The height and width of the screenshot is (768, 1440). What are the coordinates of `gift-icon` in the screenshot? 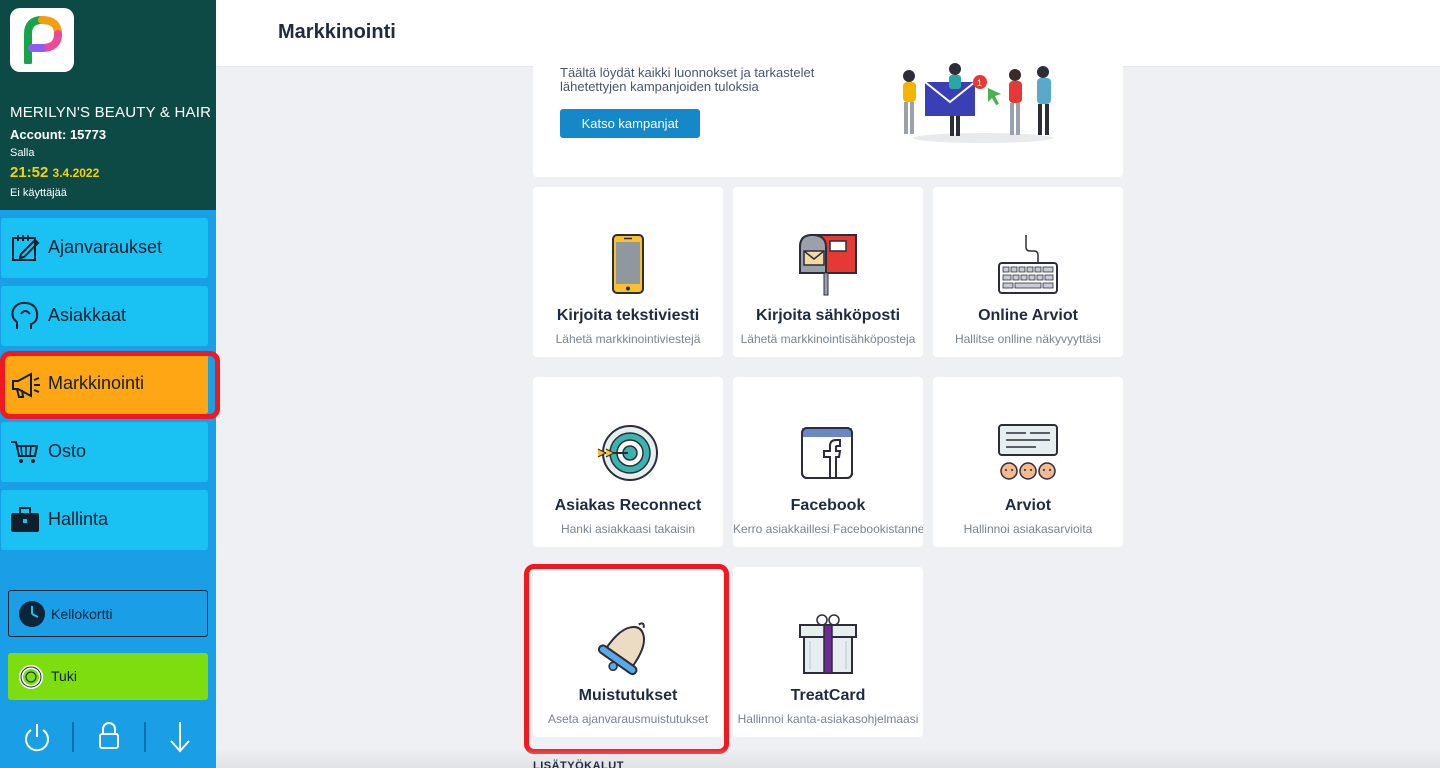 It's located at (828, 644).